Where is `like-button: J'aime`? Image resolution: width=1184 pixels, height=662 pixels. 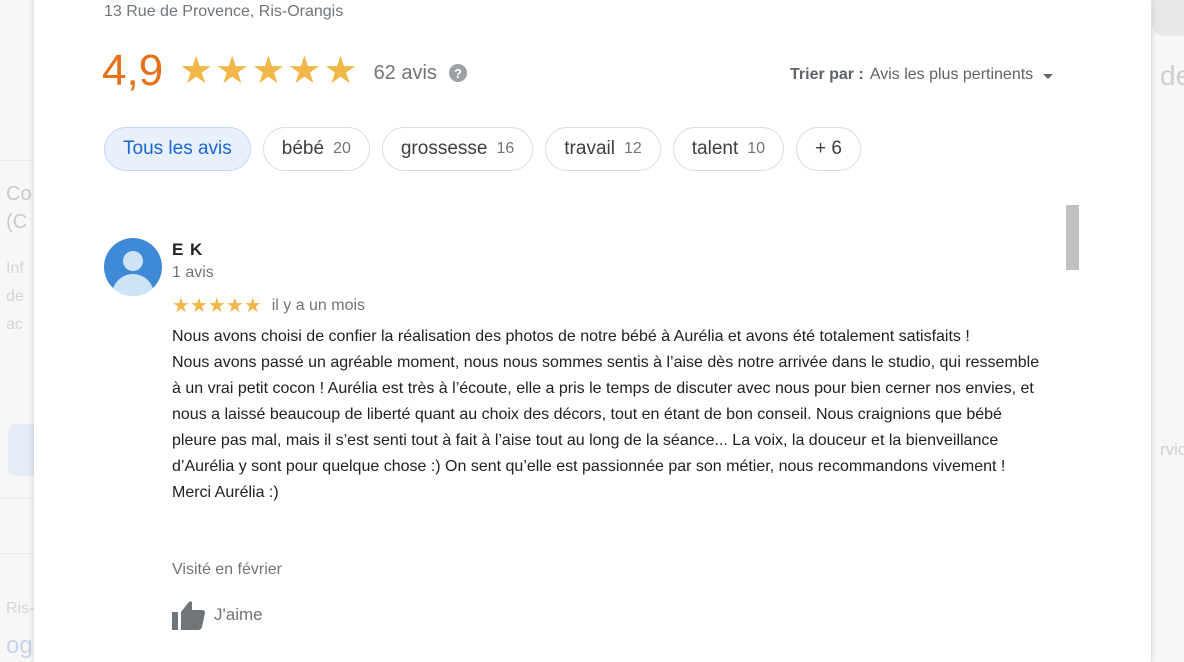 like-button: J'aime is located at coordinates (217, 615).